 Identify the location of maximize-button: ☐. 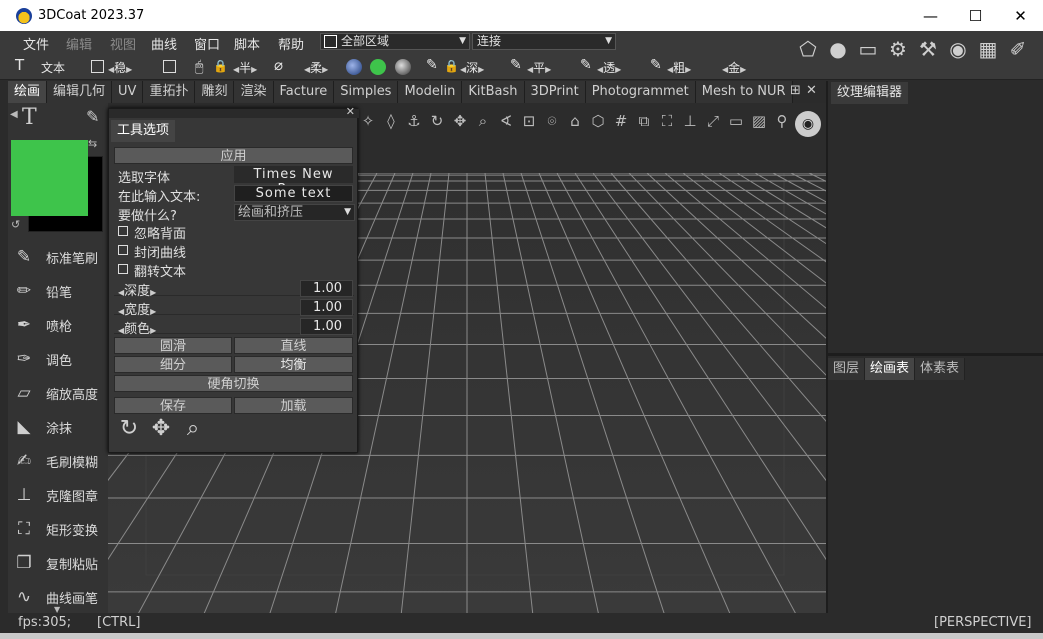
(975, 15).